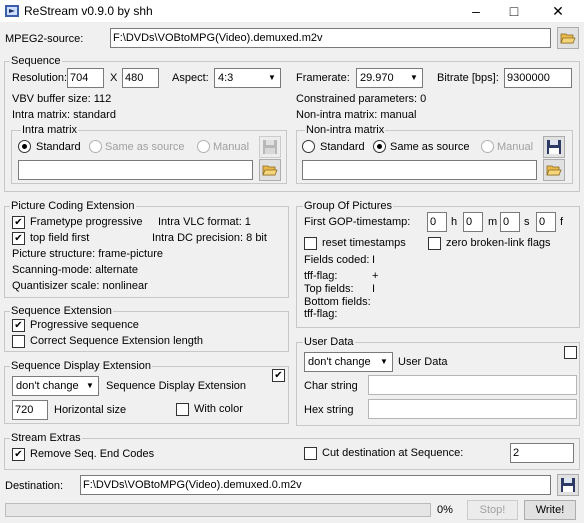 This screenshot has height=523, width=584. I want to click on non-intra-matrix-field, so click(419, 170).